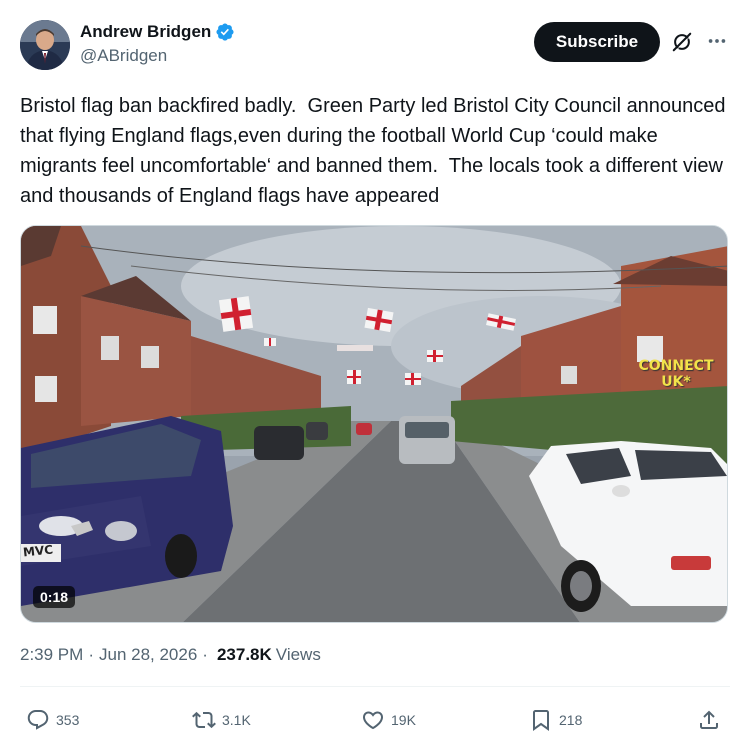 Image resolution: width=750 pixels, height=749 pixels. I want to click on share-icon, so click(709, 719).